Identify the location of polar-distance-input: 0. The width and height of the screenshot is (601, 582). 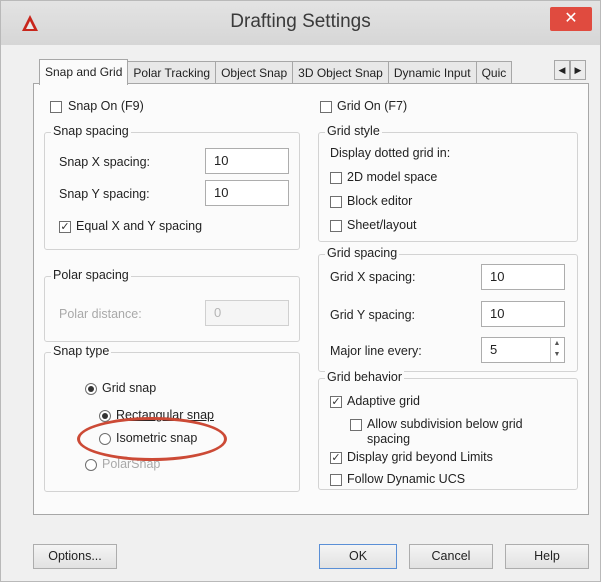
(247, 313).